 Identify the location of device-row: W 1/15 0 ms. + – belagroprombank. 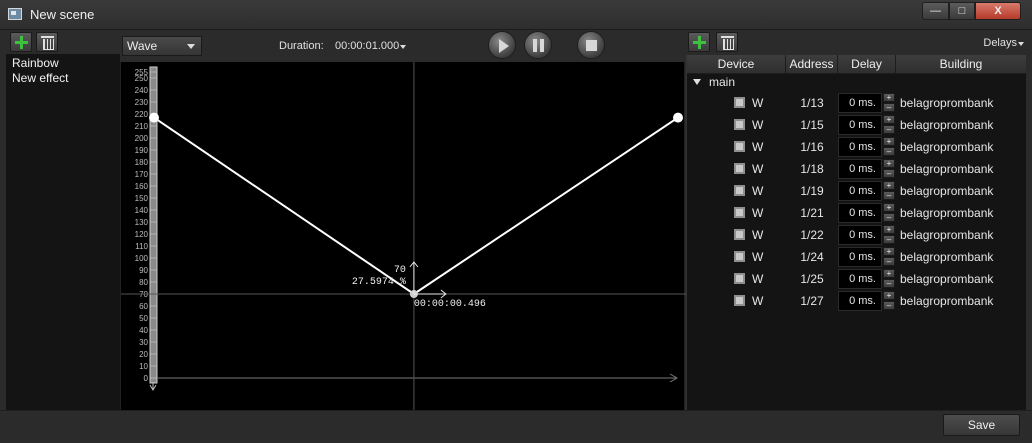
(856, 125).